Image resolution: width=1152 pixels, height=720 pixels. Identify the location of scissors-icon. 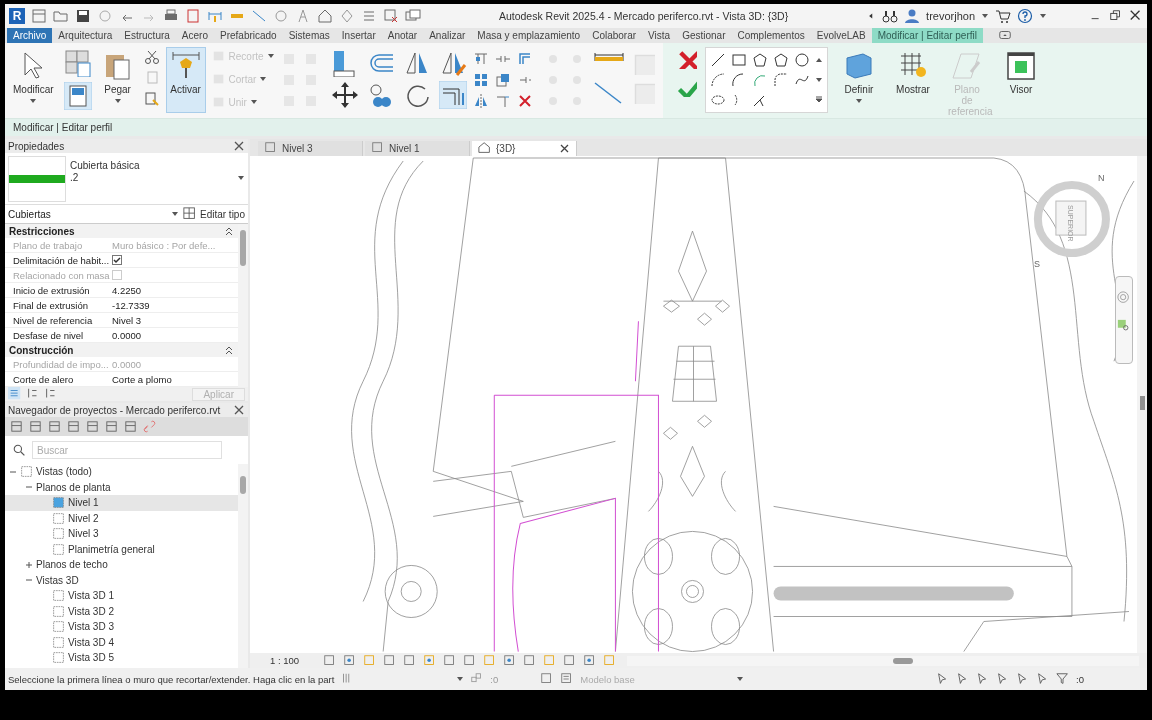
(151, 57).